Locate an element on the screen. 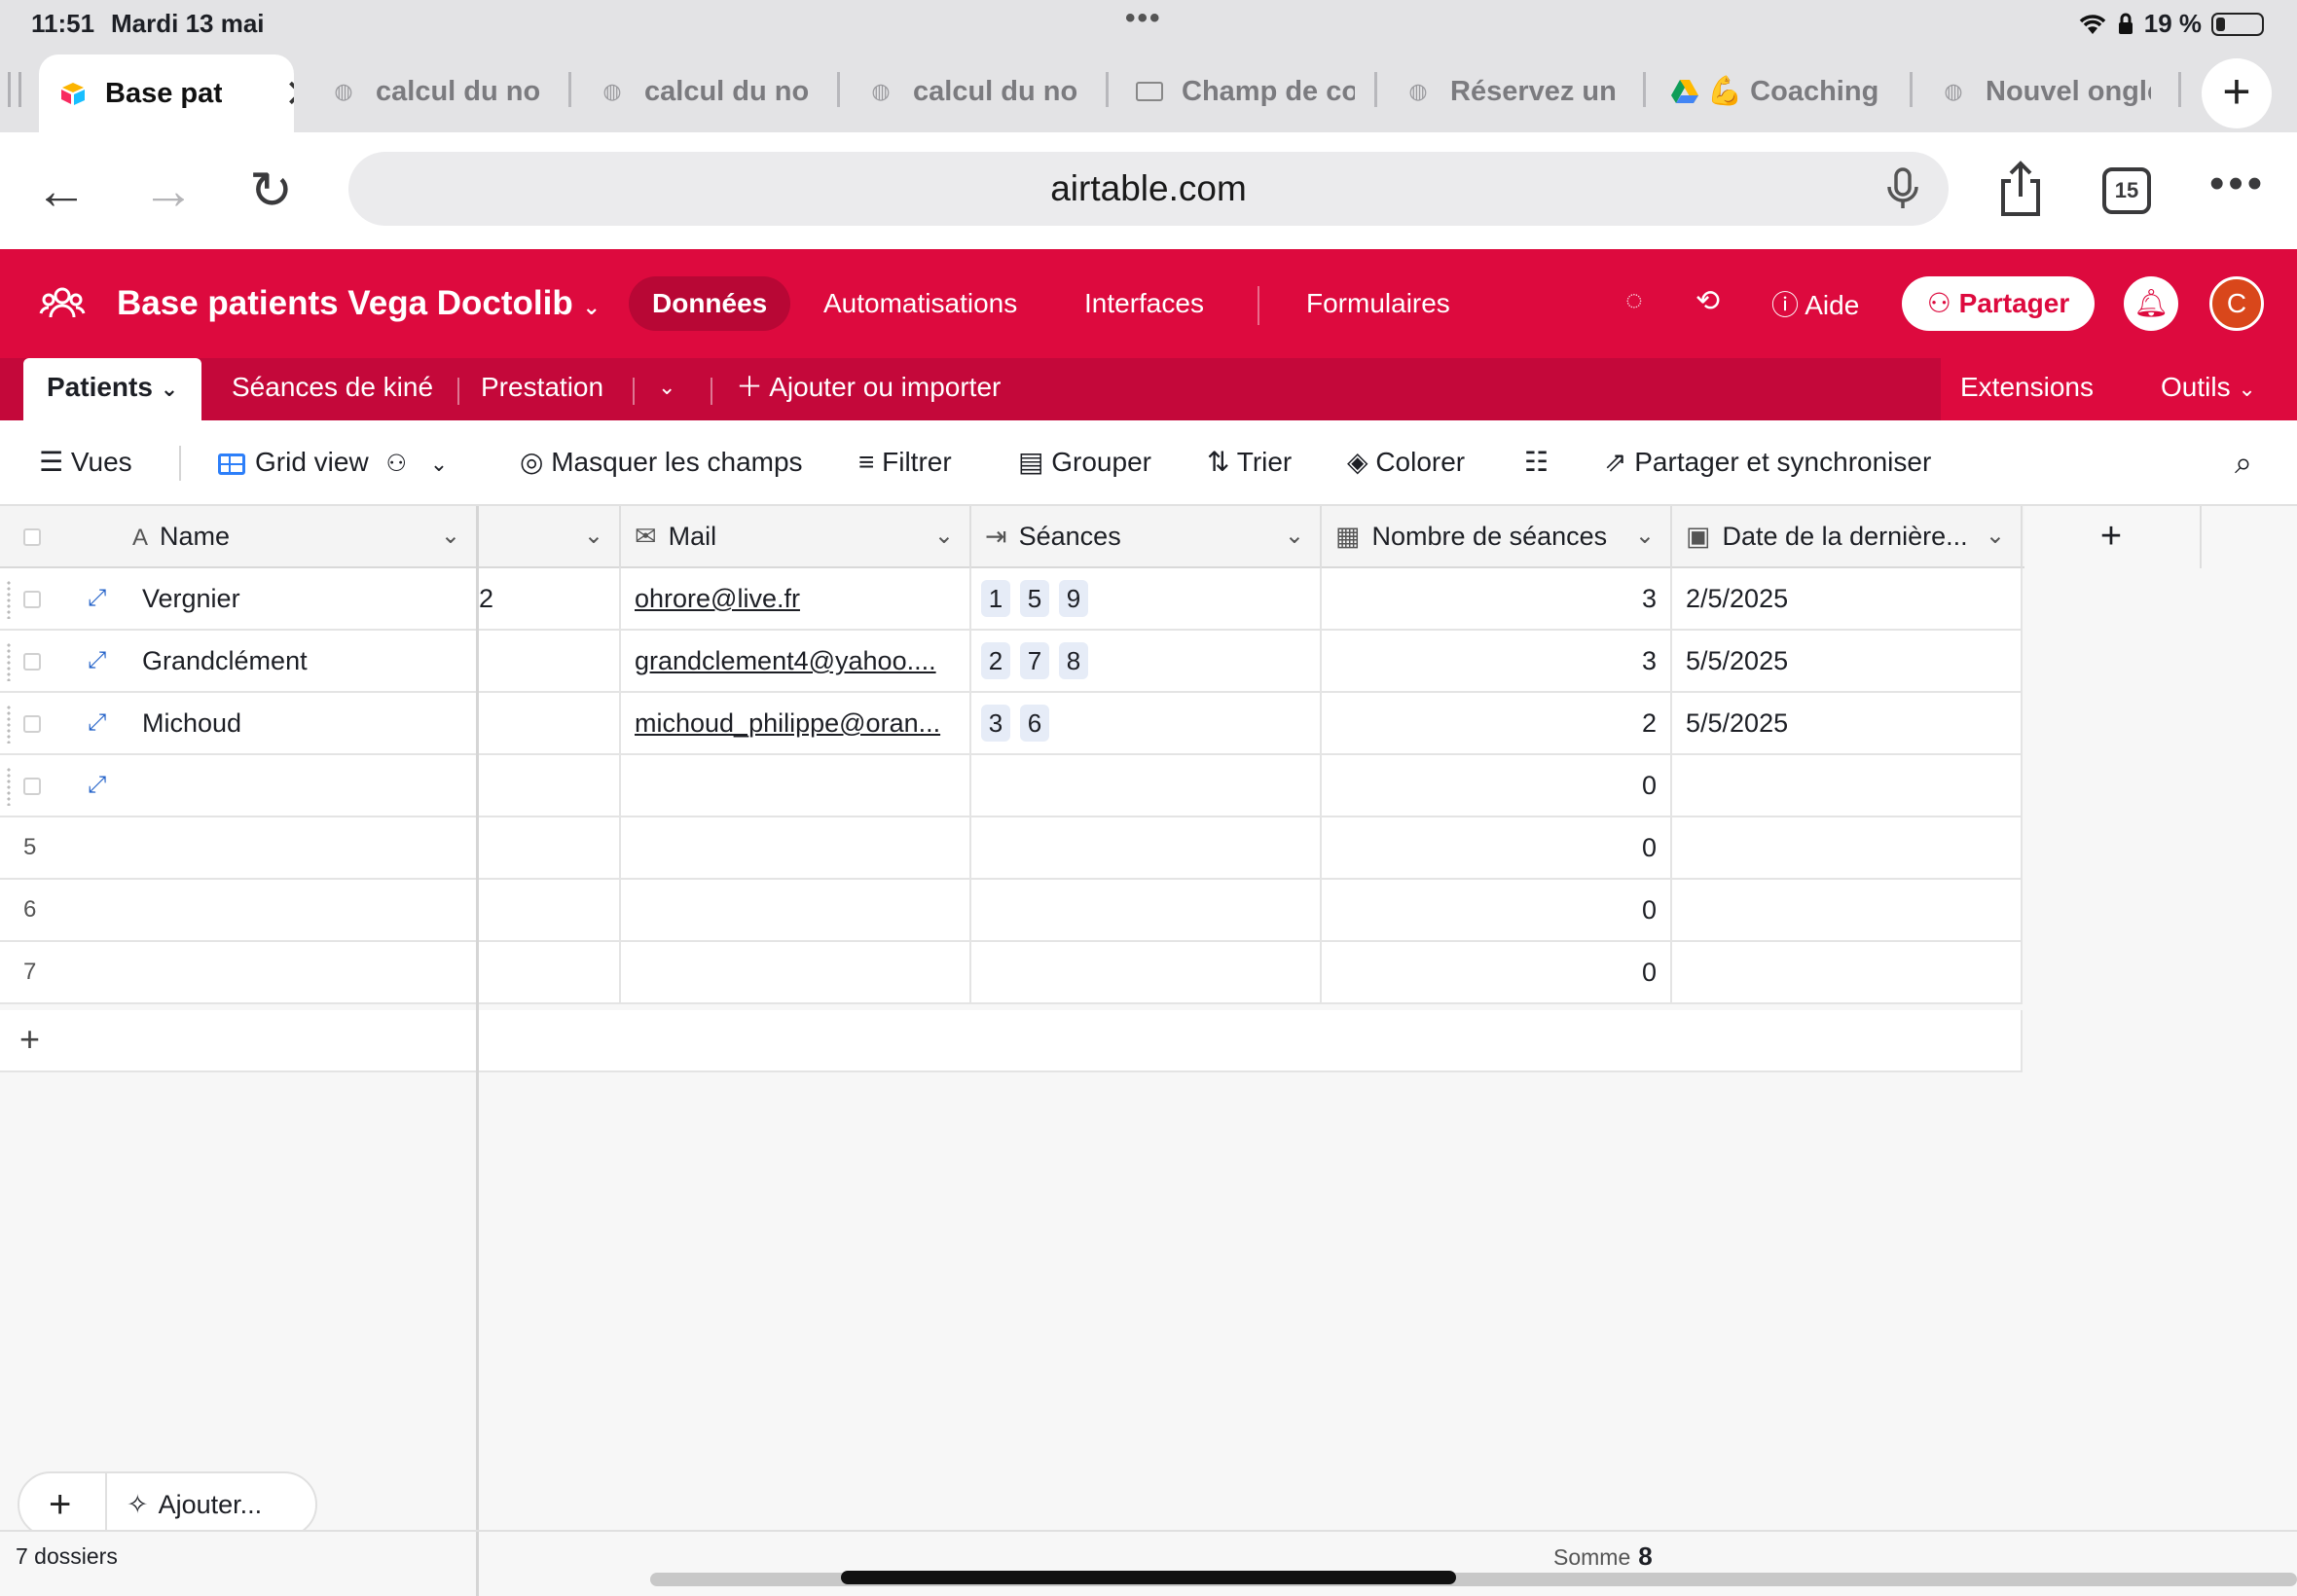  select-all-checkbox is located at coordinates (32, 537).